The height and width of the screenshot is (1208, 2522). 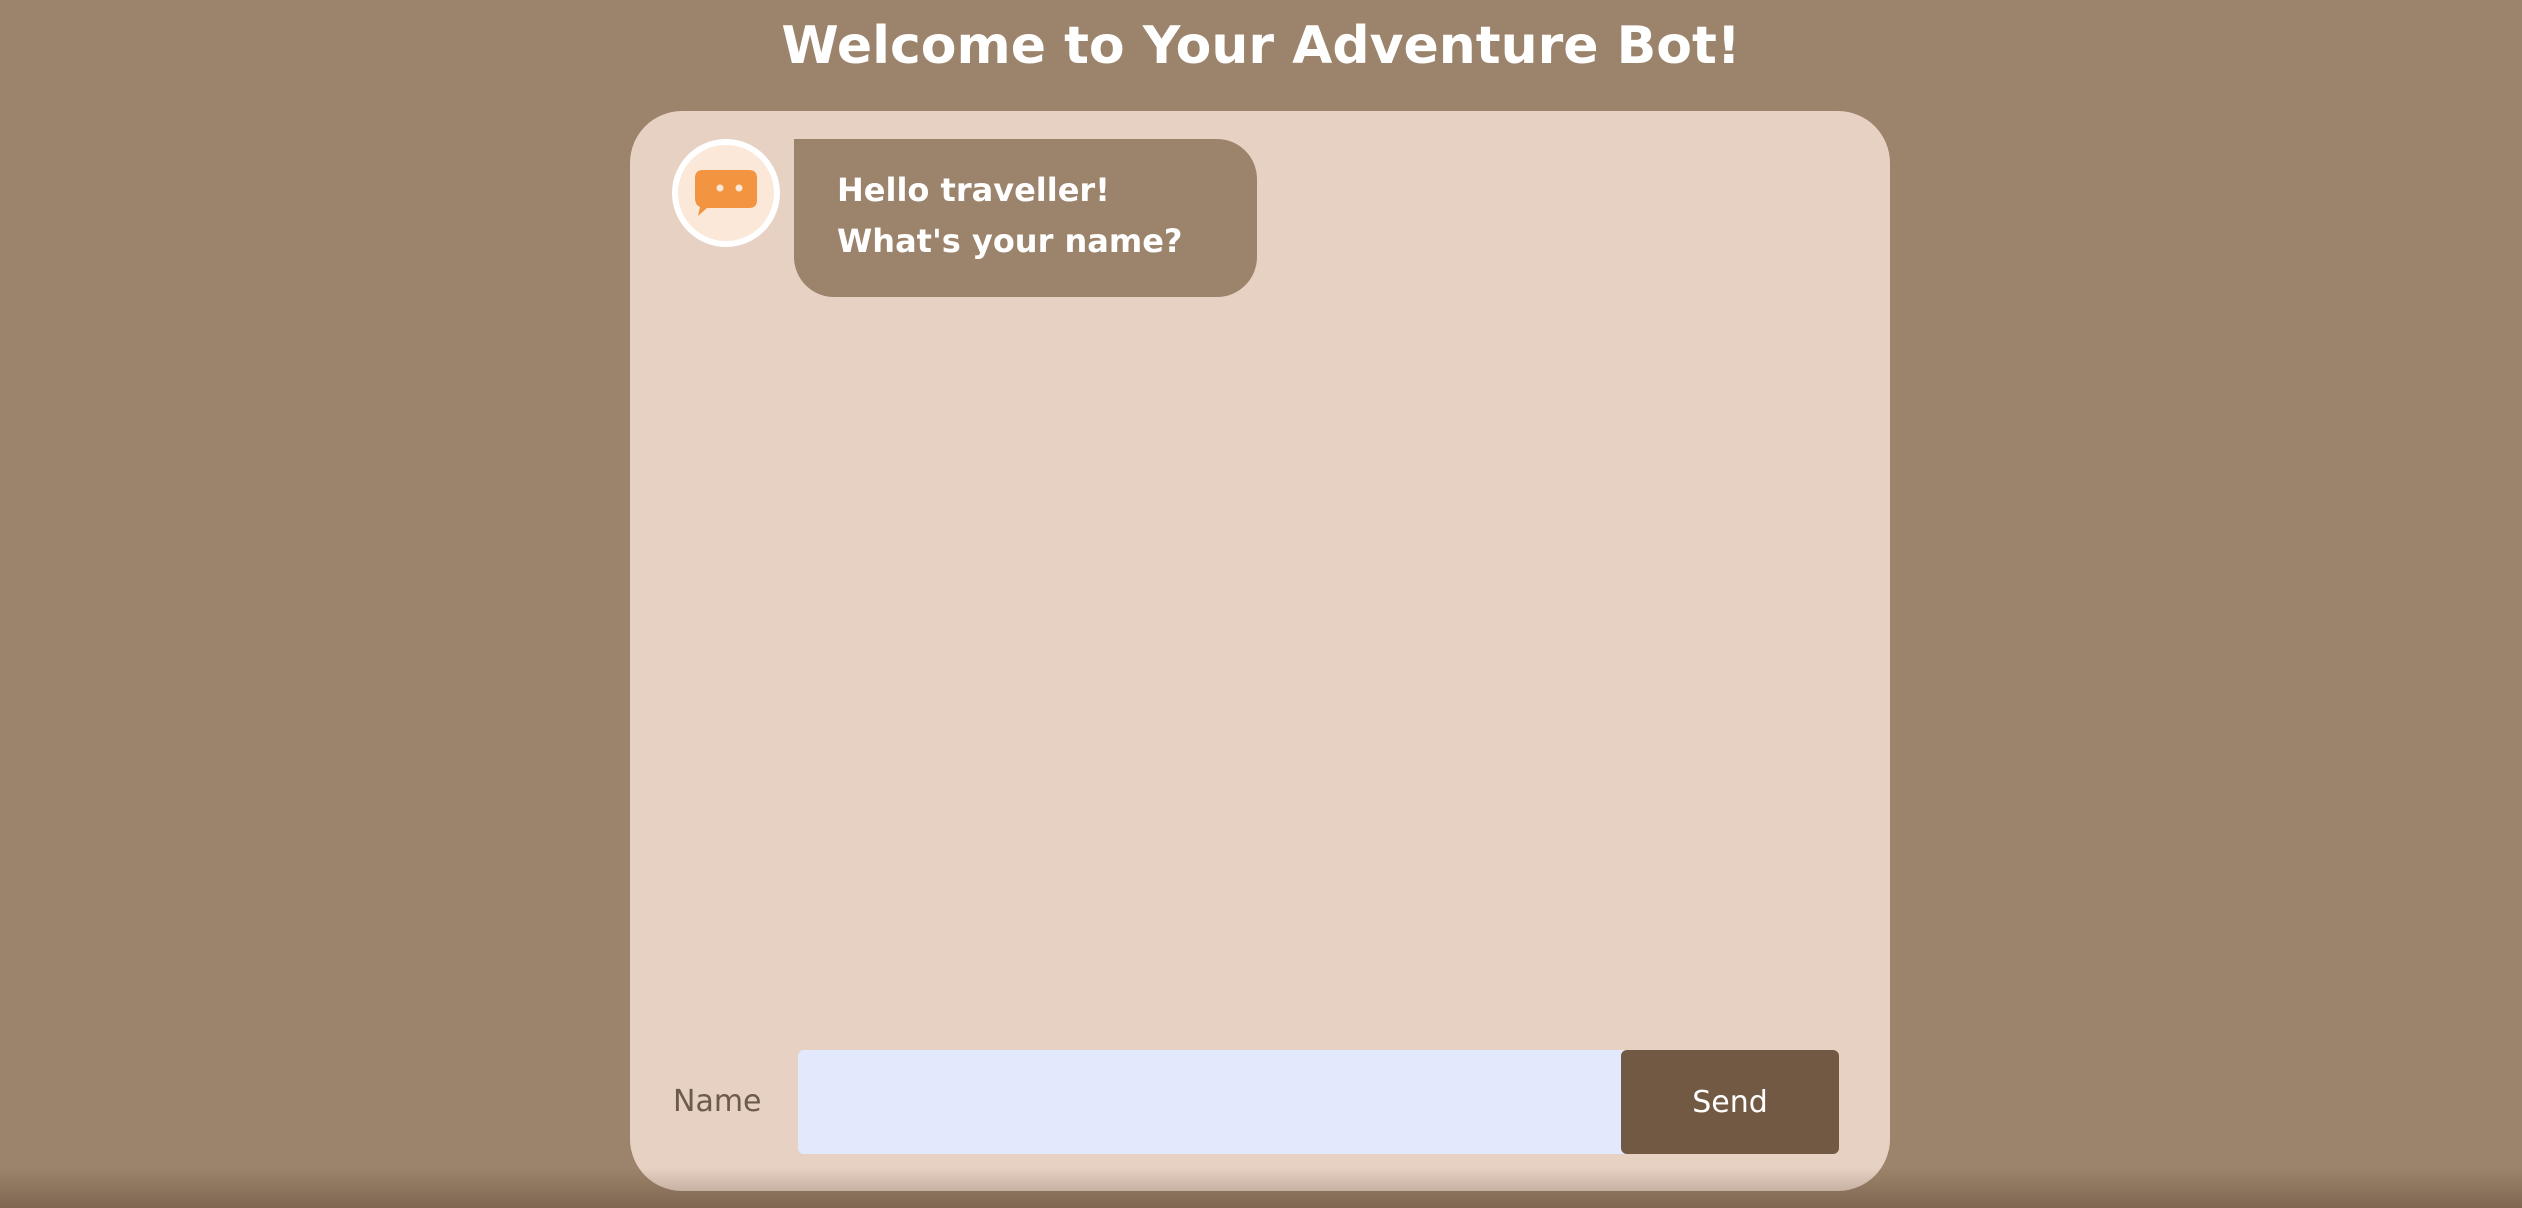 What do you see at coordinates (717, 1101) in the screenshot?
I see `name-label: Name` at bounding box center [717, 1101].